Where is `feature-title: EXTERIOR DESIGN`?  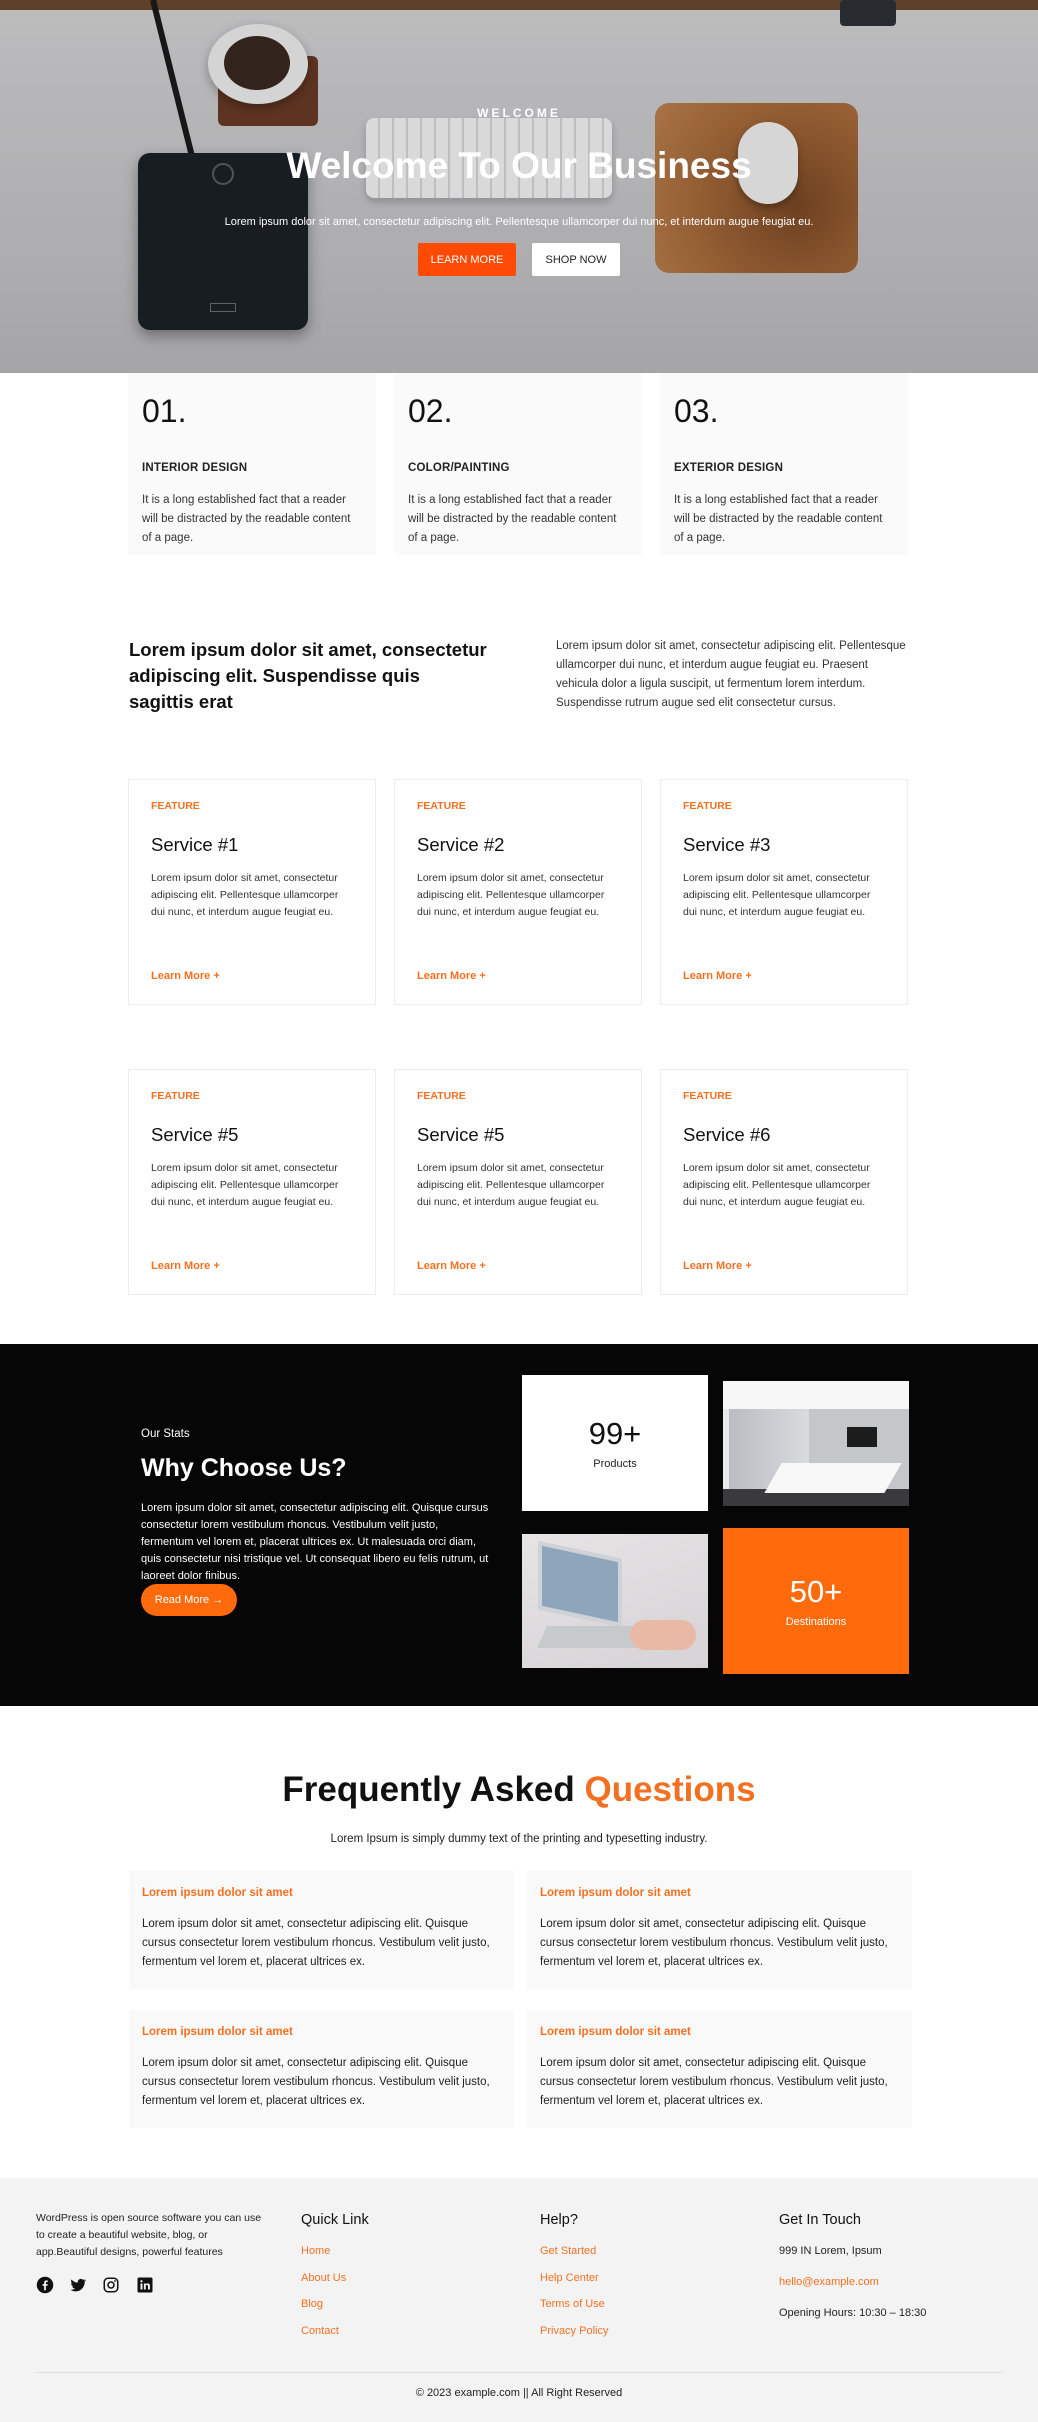 feature-title: EXTERIOR DESIGN is located at coordinates (729, 468).